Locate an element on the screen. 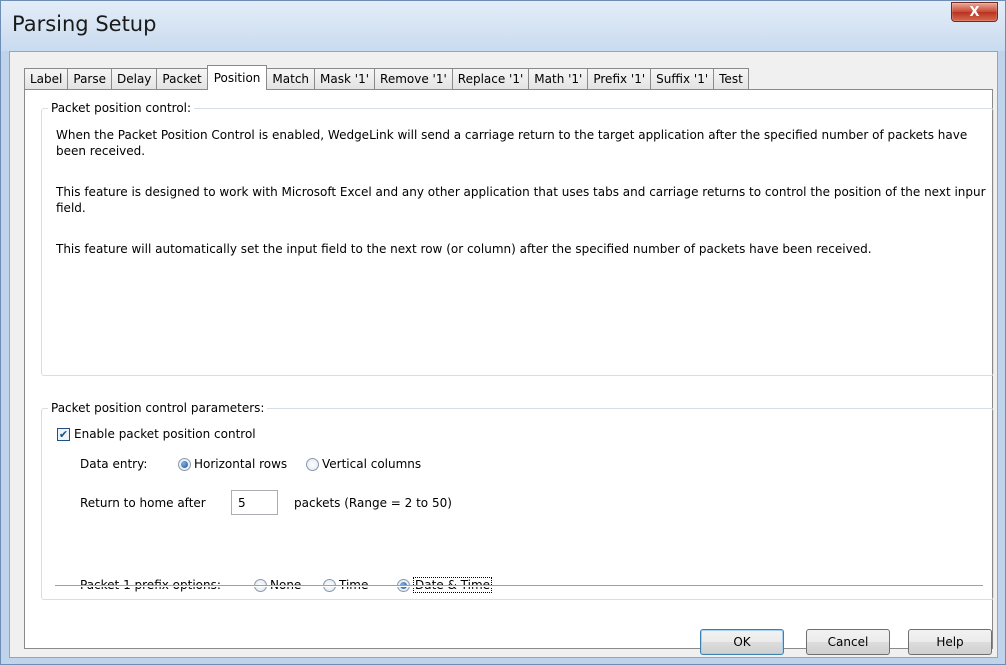 Image resolution: width=1006 pixels, height=665 pixels. tab-replace: Replace '1' is located at coordinates (490, 78).